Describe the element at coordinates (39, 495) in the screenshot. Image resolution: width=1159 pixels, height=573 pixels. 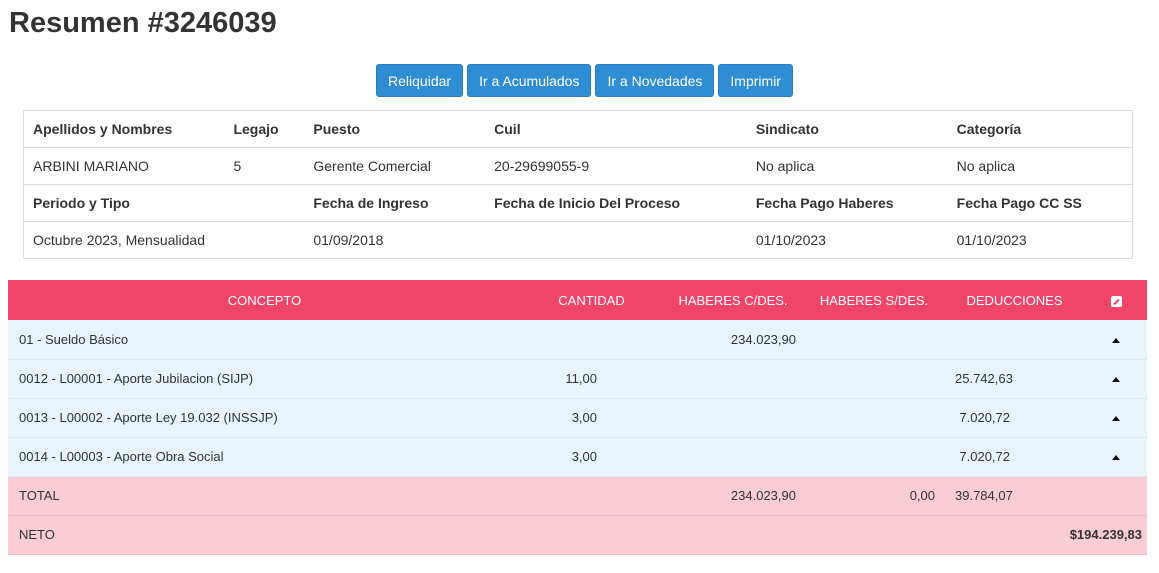
I see `total-label: TOTAL` at that location.